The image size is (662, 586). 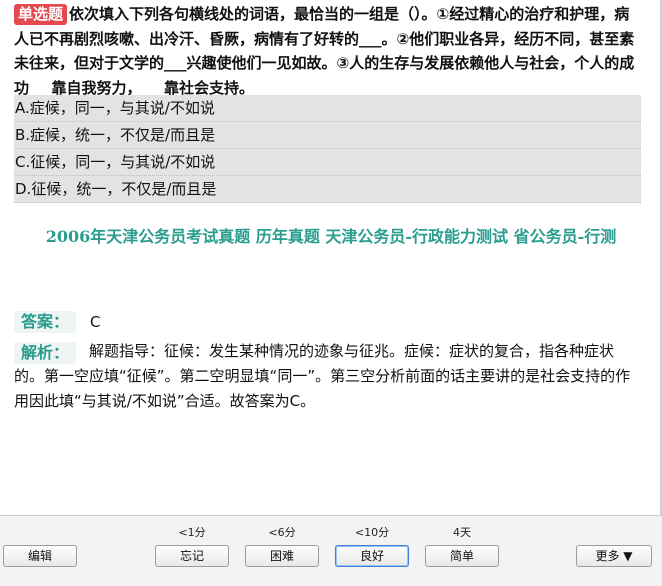 I want to click on easy-button: 简单, so click(x=462, y=556).